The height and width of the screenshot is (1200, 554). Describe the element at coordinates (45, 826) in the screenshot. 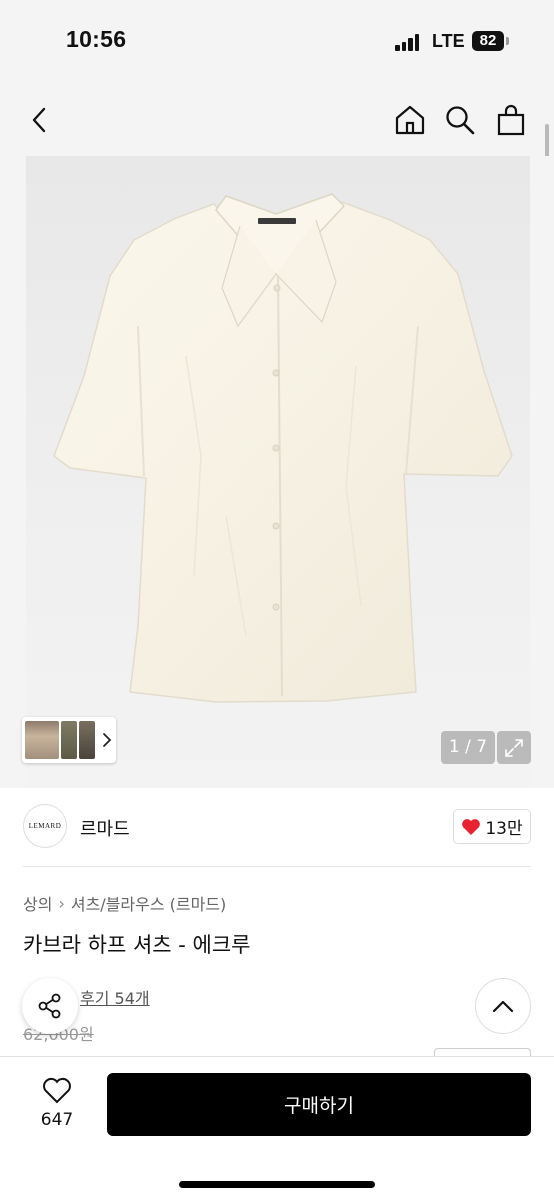

I see `brand-logo: LEMARD` at that location.